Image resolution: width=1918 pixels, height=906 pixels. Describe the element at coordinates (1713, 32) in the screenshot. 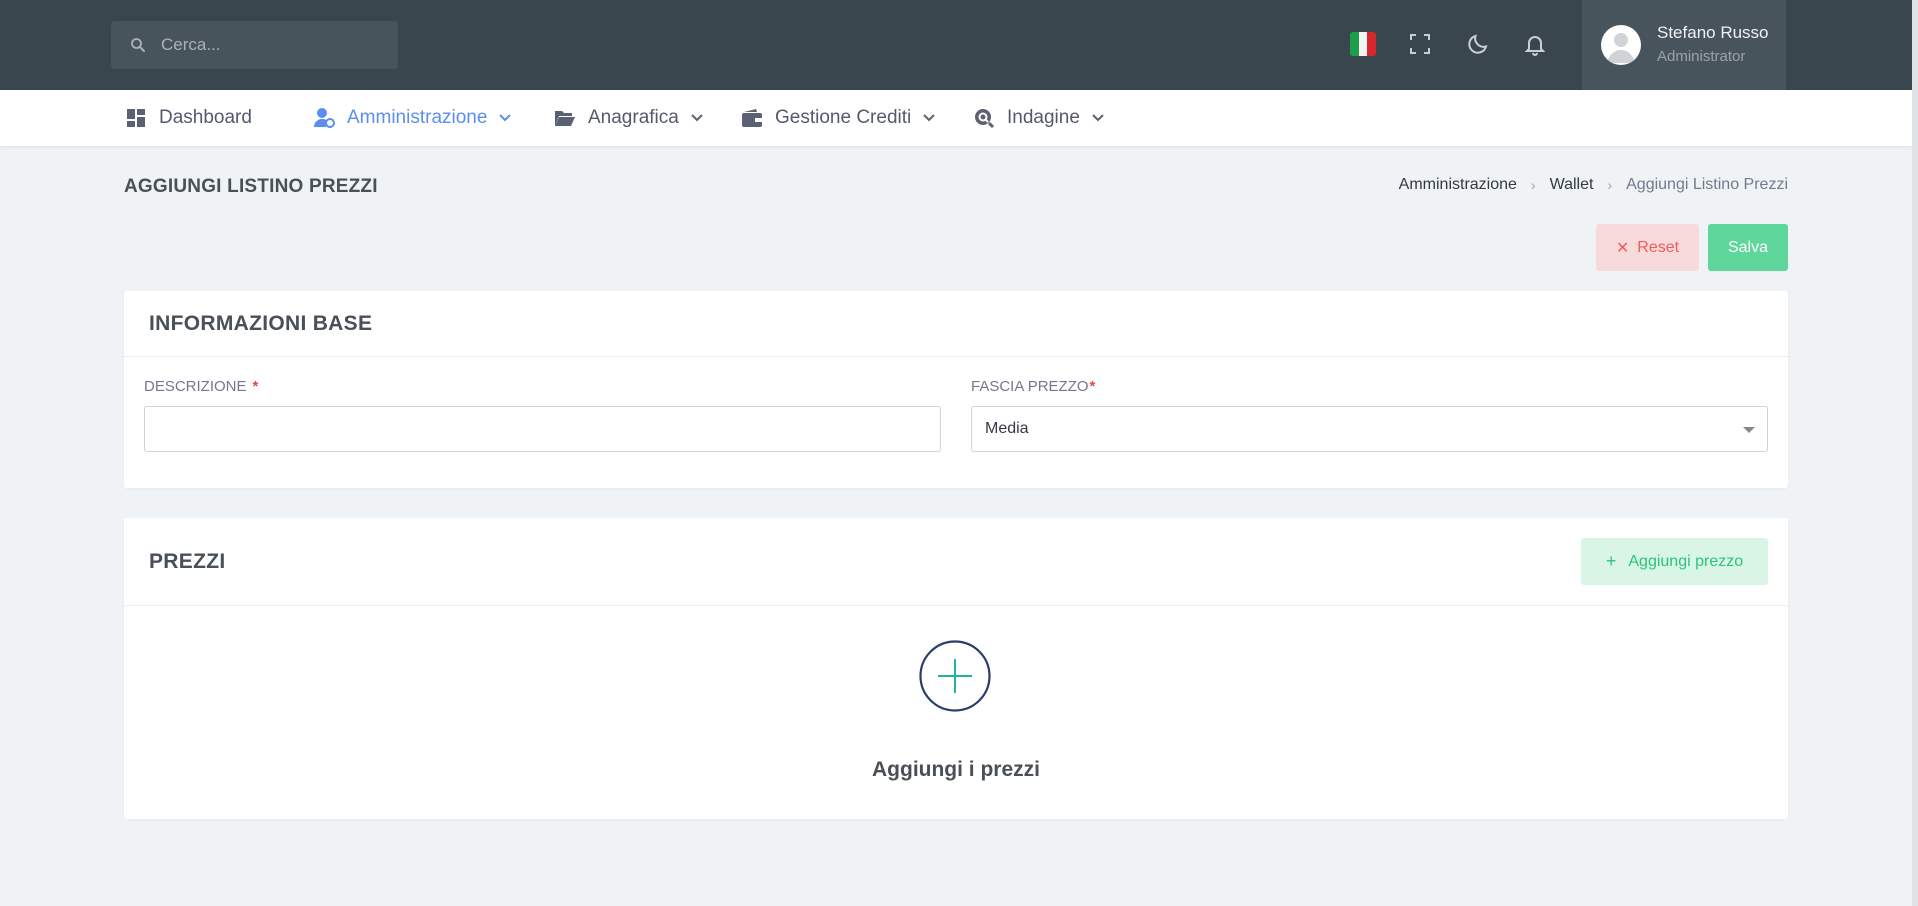

I see `user-name: Stefano Russo` at that location.